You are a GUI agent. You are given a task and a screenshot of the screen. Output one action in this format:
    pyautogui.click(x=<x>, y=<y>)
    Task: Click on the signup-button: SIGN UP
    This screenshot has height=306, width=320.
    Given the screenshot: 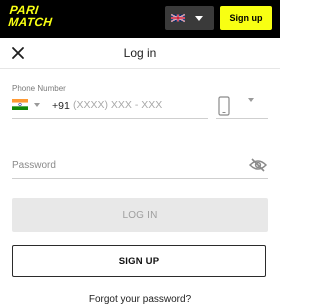 What is the action you would take?
    pyautogui.click(x=139, y=261)
    